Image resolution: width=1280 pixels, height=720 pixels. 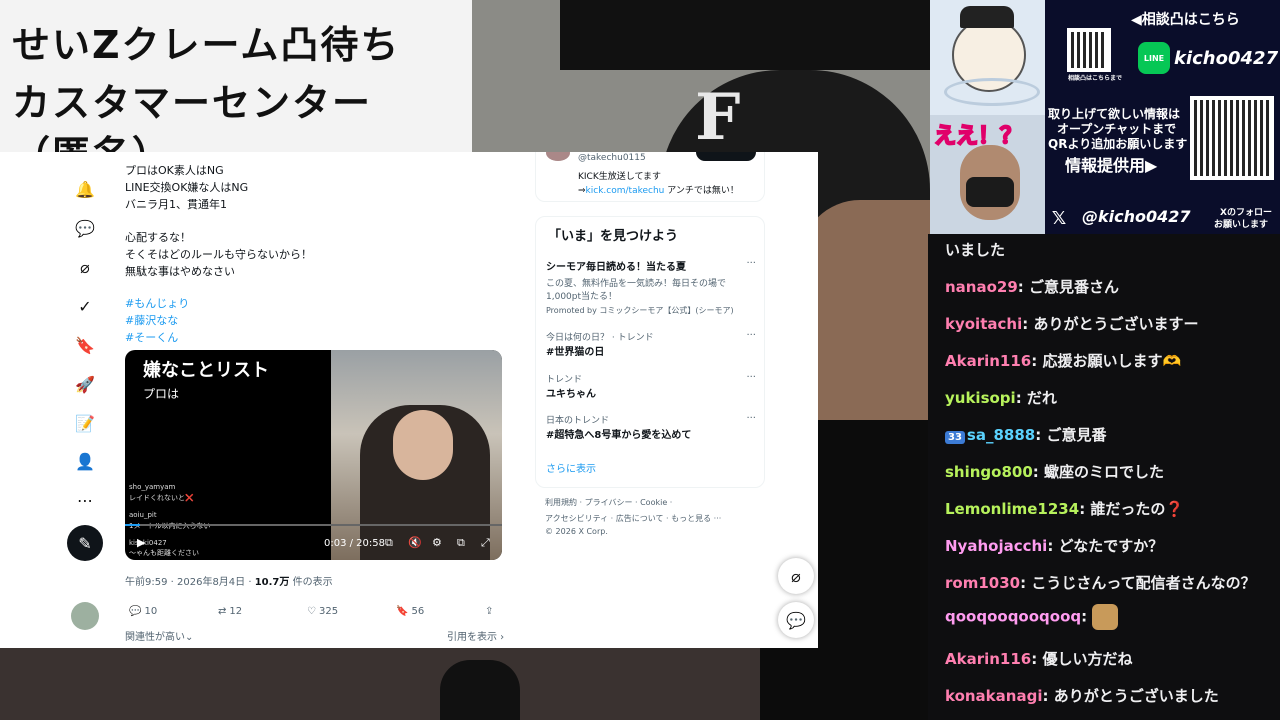 What do you see at coordinates (612, 158) in the screenshot?
I see `profile-handle: @takechu0115` at bounding box center [612, 158].